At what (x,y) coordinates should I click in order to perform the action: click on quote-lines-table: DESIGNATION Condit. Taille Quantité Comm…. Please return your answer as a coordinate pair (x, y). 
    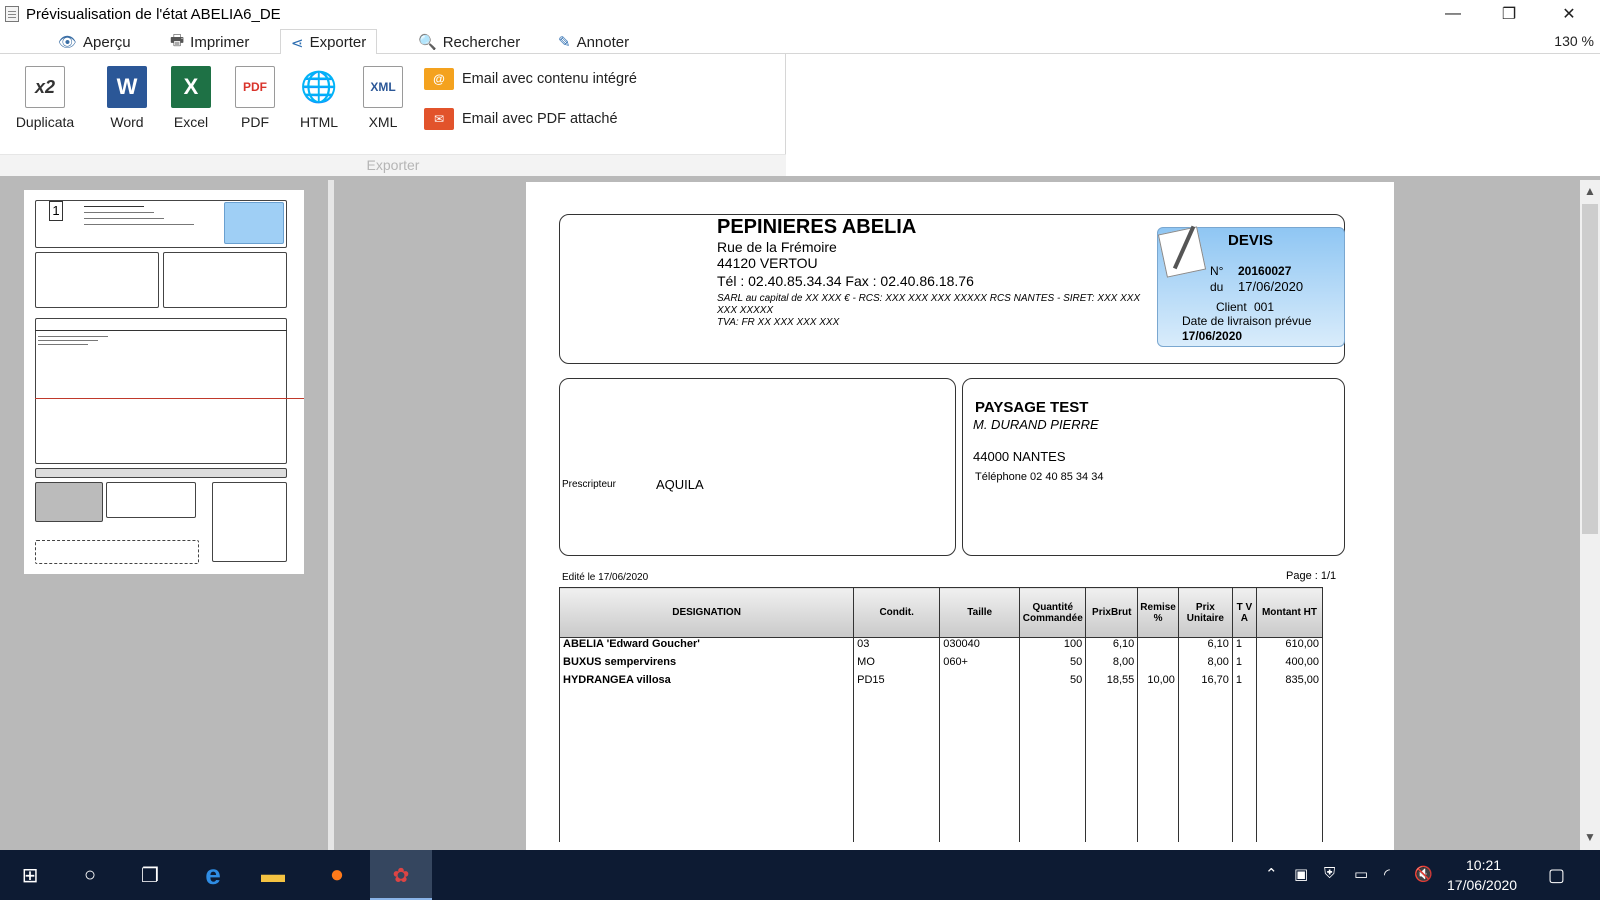
    Looking at the image, I should click on (941, 714).